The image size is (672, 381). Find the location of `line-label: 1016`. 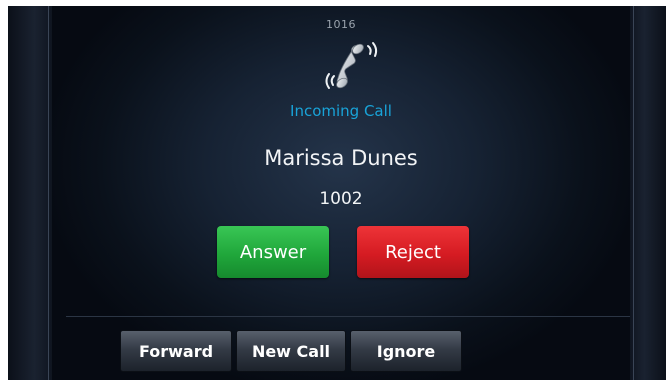

line-label: 1016 is located at coordinates (341, 24).